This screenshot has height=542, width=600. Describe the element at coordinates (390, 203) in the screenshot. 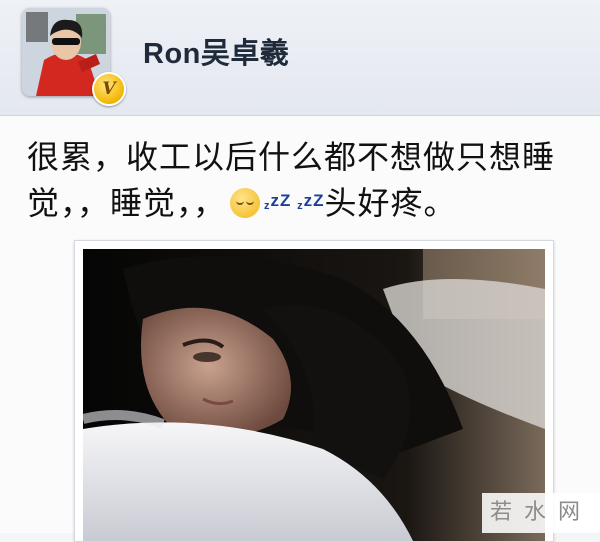

I see `post-text-tail: 头好疼。` at that location.